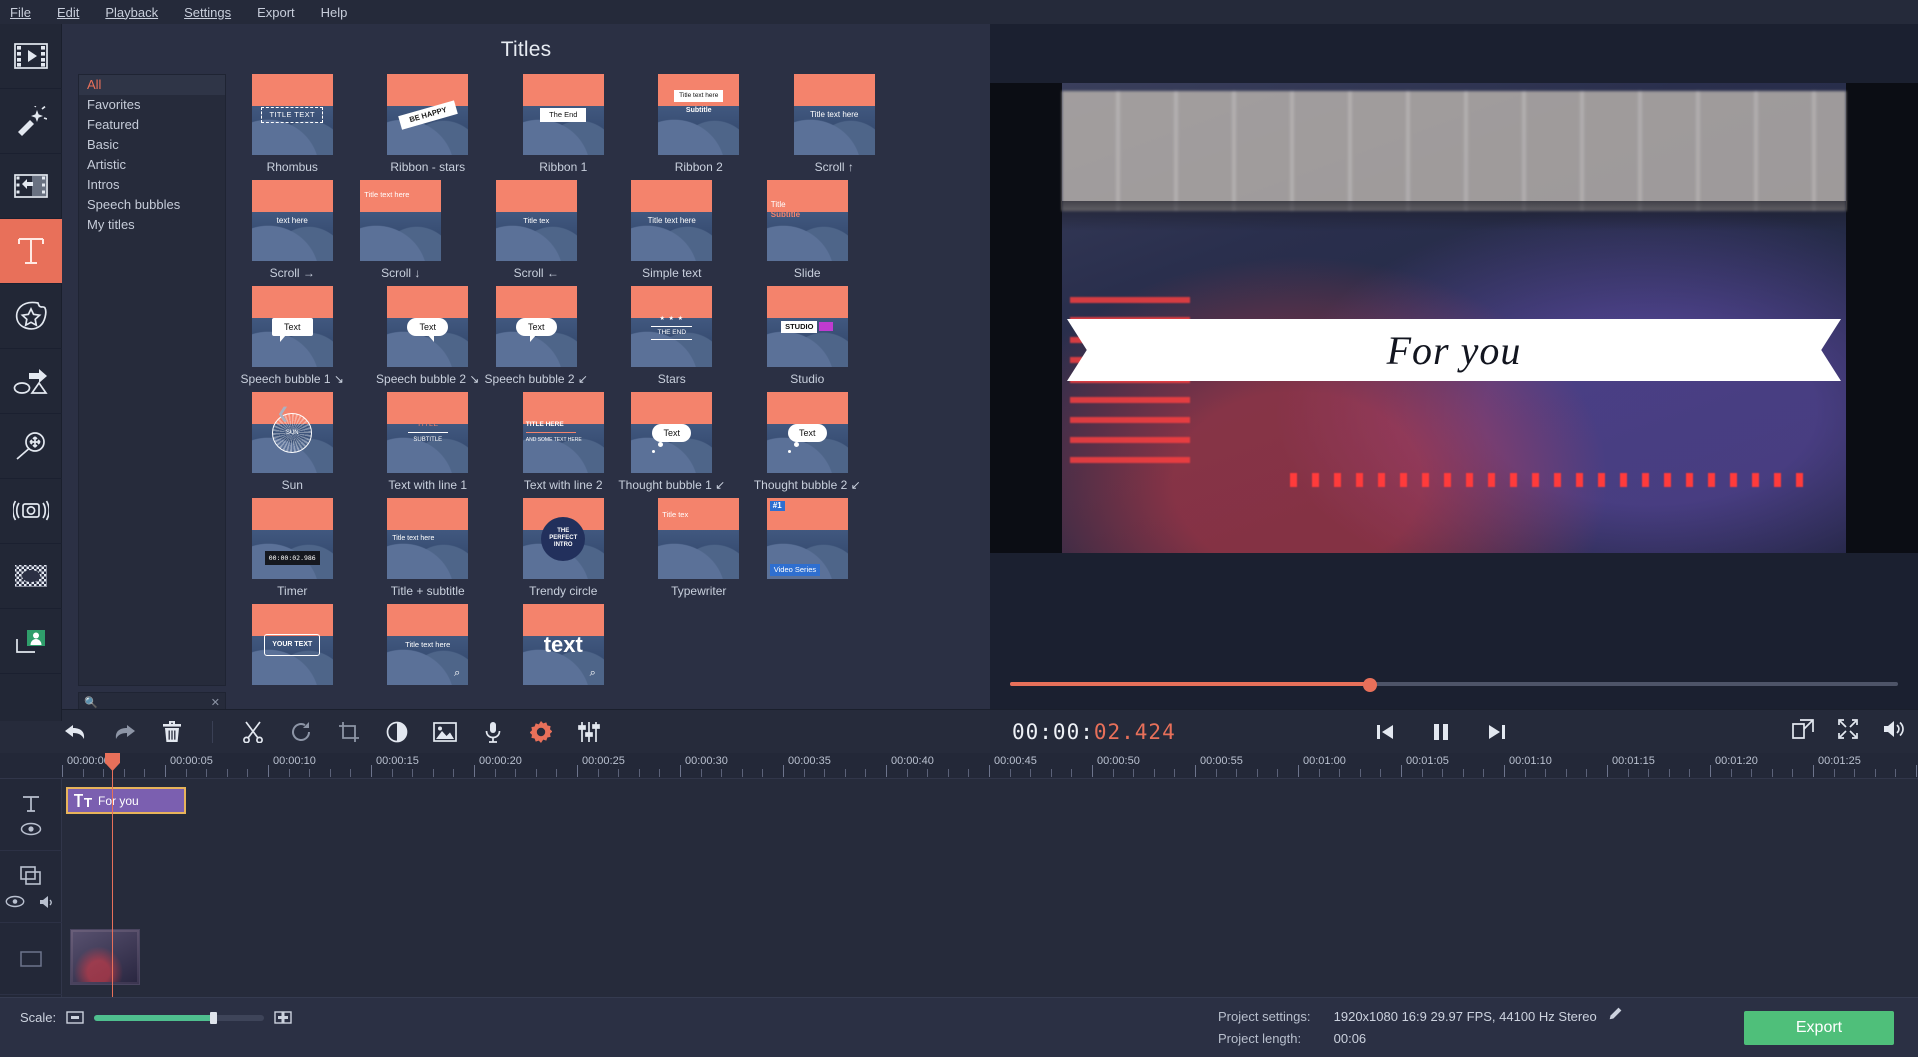  Describe the element at coordinates (1454, 685) in the screenshot. I see `seek-bar` at that location.